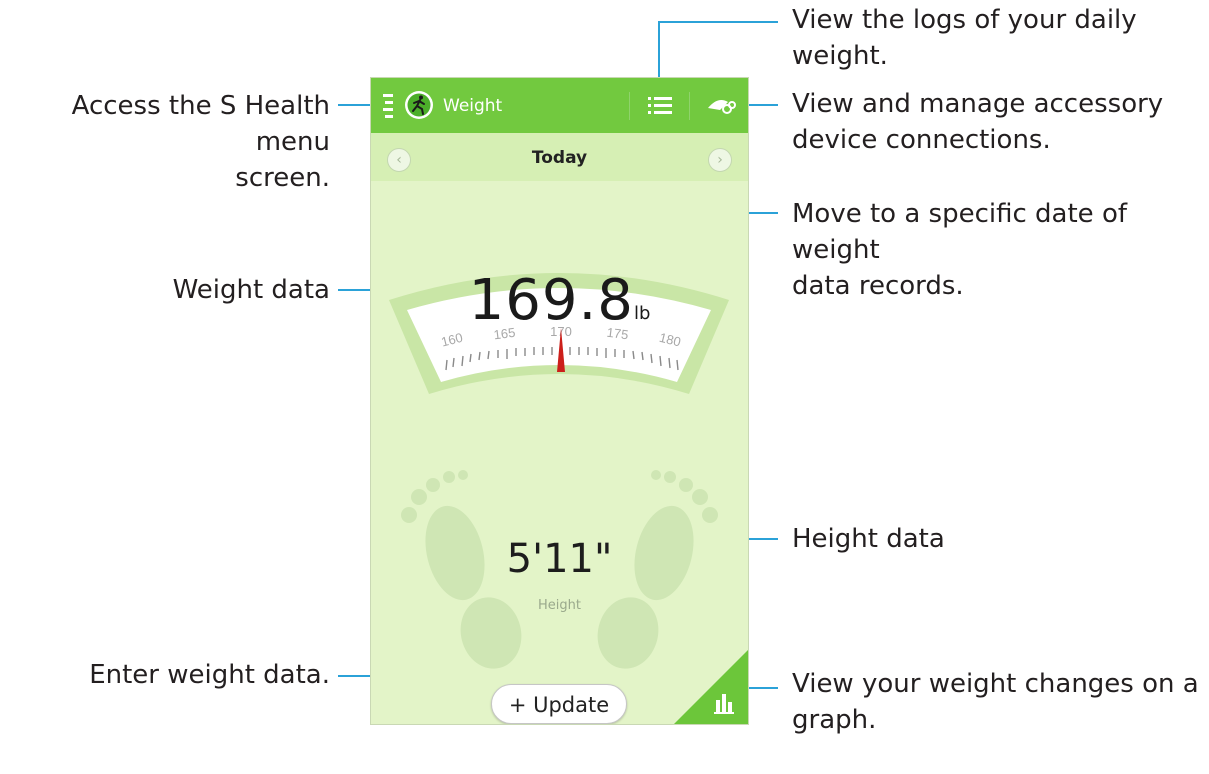 The height and width of the screenshot is (774, 1209). What do you see at coordinates (559, 605) in the screenshot?
I see `height-label: Height` at bounding box center [559, 605].